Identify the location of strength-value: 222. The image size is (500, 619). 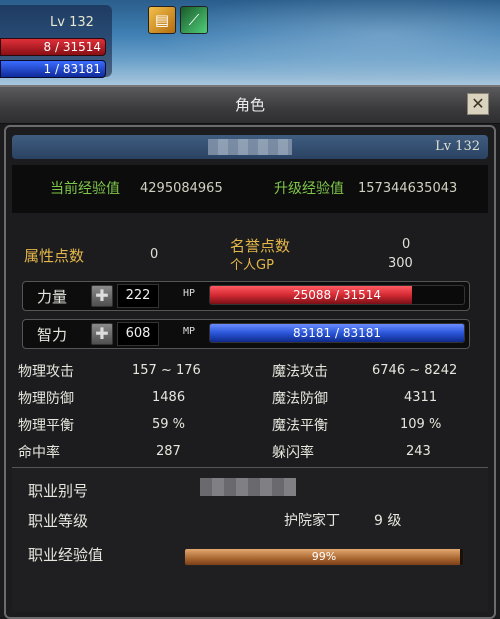
(138, 296).